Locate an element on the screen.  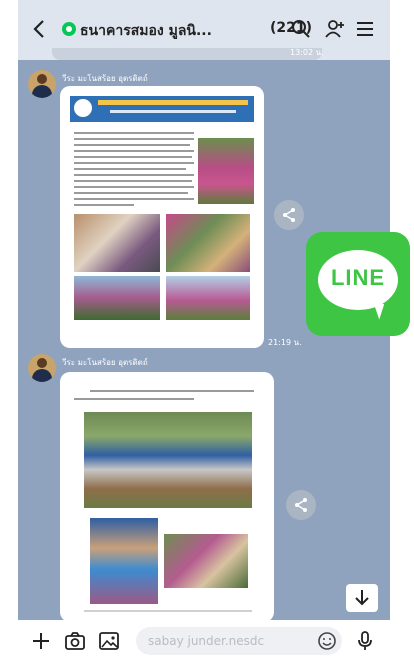
newsletter-banner is located at coordinates (162, 109).